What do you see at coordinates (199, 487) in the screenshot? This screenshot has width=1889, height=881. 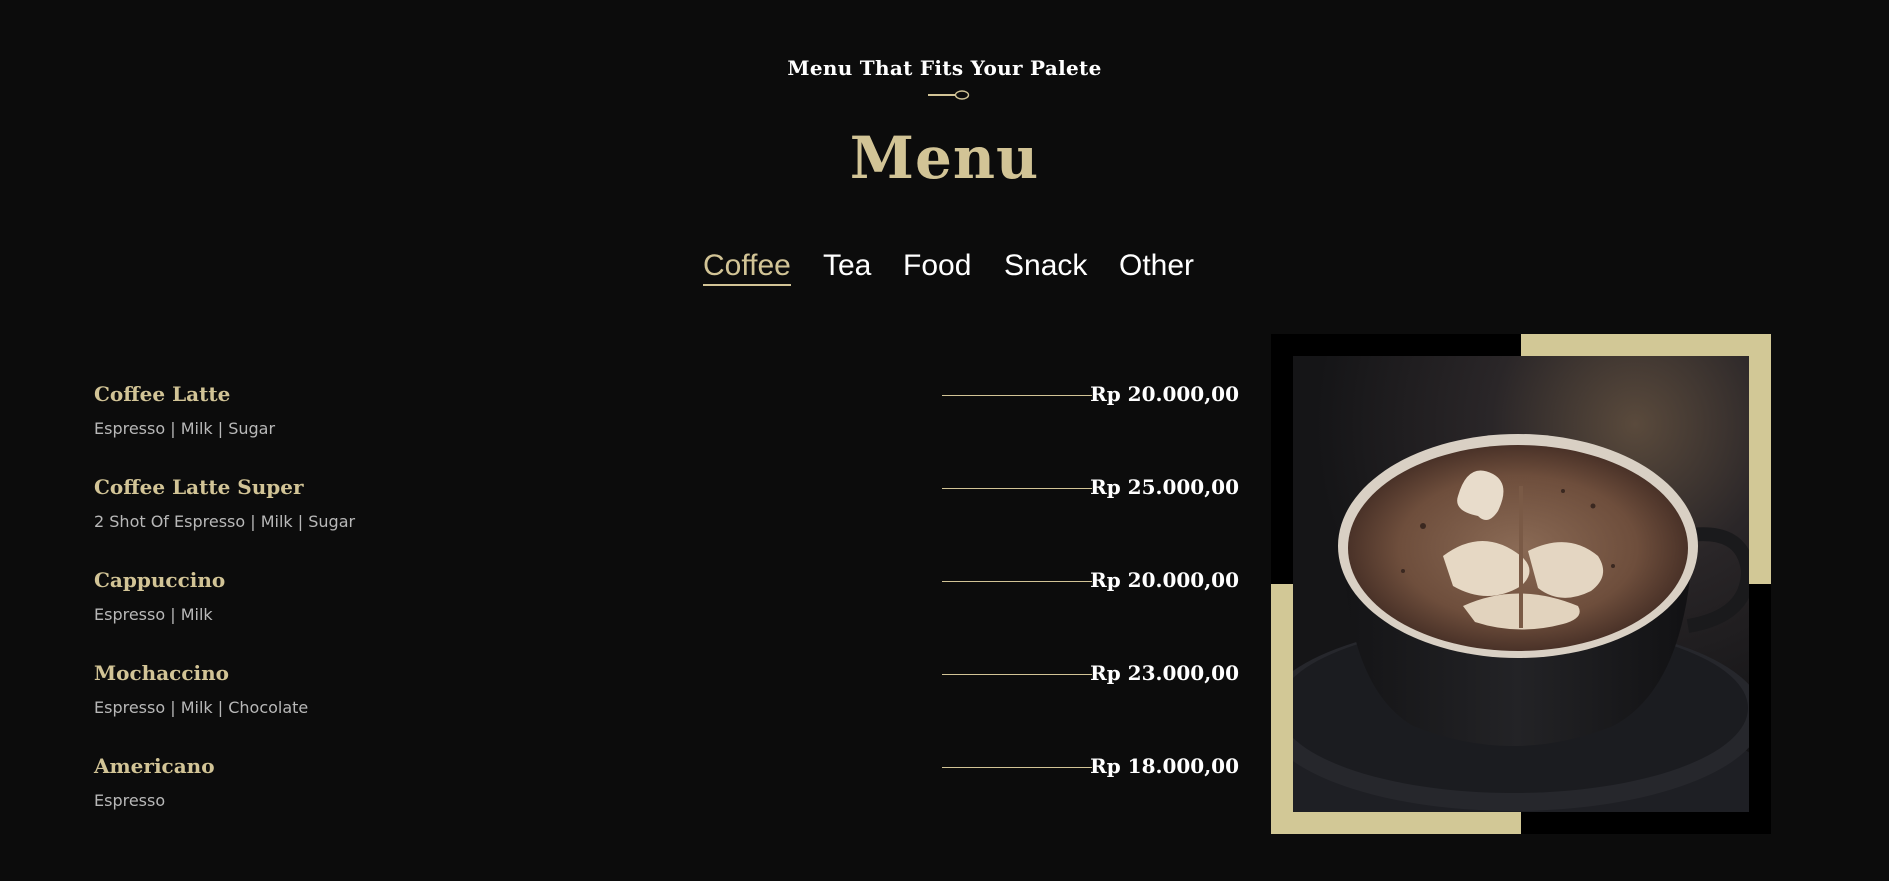 I see `item-name: Coffee Latte Super` at bounding box center [199, 487].